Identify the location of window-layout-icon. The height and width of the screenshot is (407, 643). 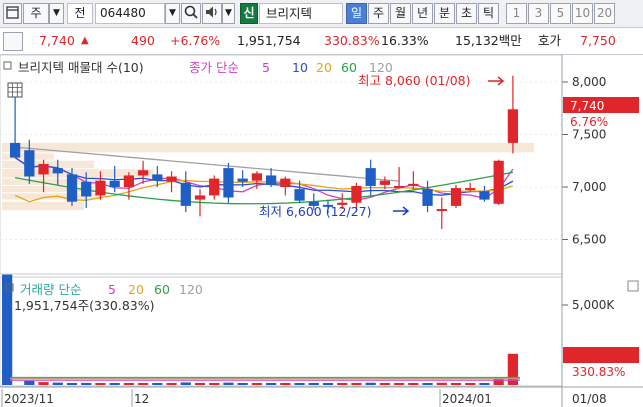
(12, 13).